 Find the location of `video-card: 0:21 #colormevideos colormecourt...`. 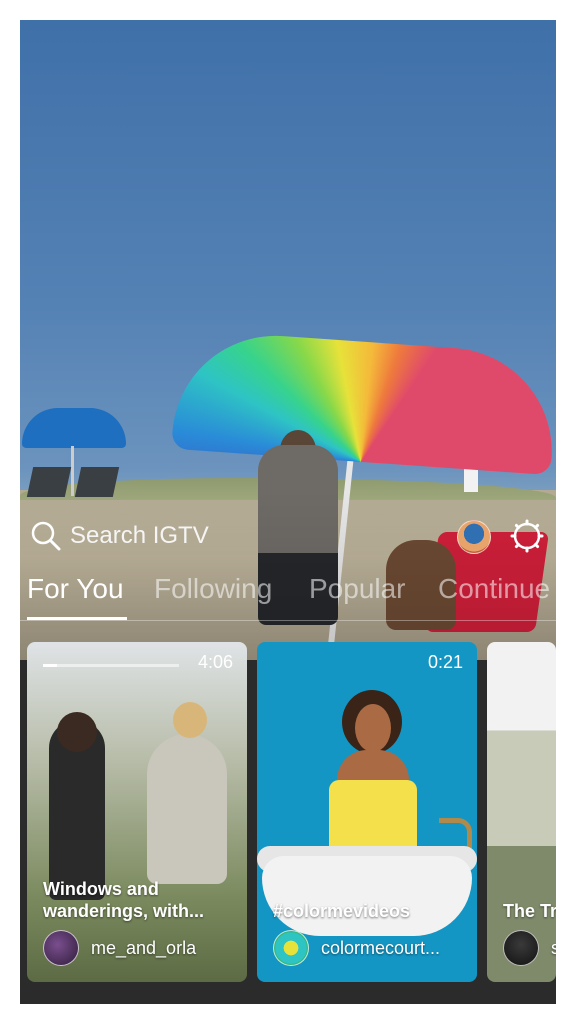

video-card: 0:21 #colormevideos colormecourt... is located at coordinates (367, 812).